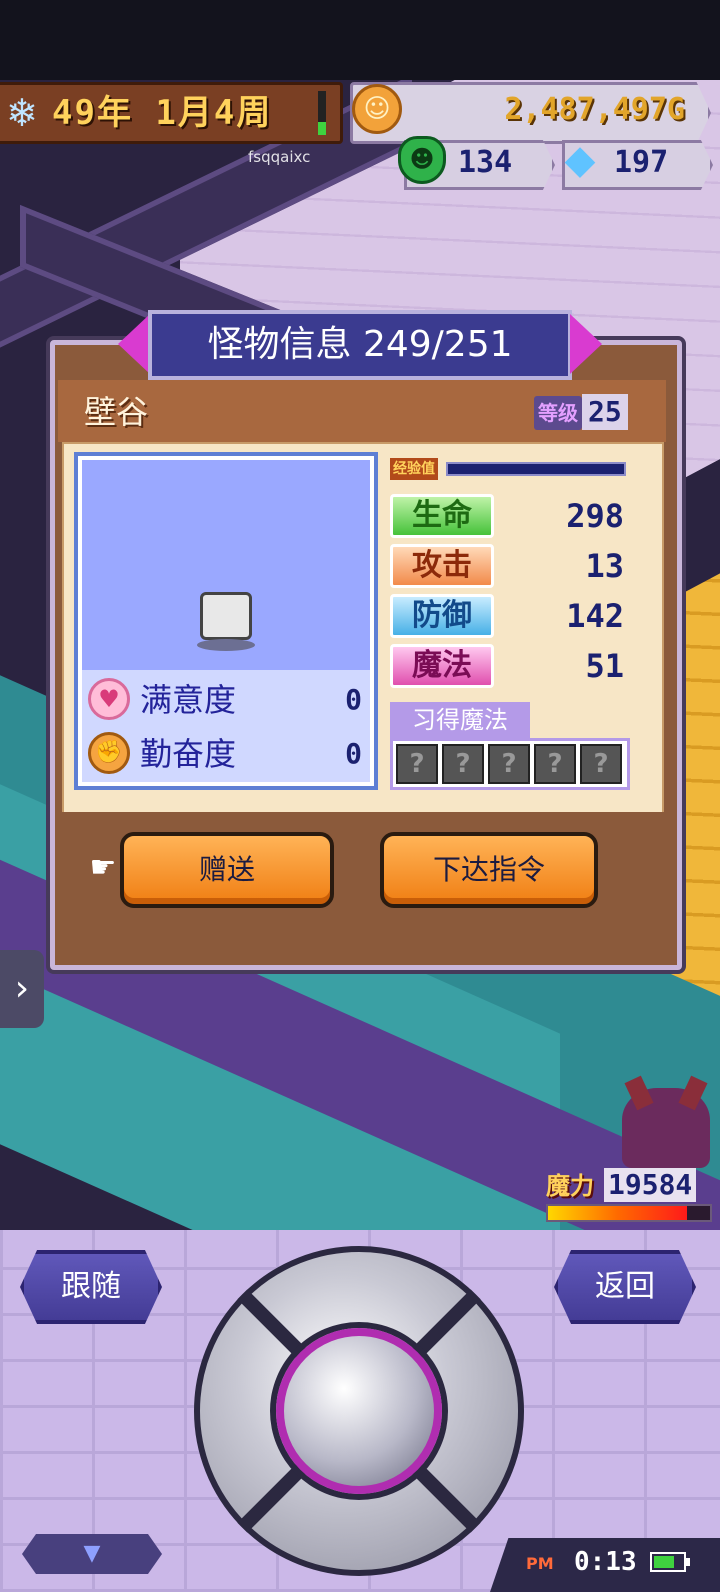 The width and height of the screenshot is (720, 1592). I want to click on mana-label: 魔力, so click(570, 1186).